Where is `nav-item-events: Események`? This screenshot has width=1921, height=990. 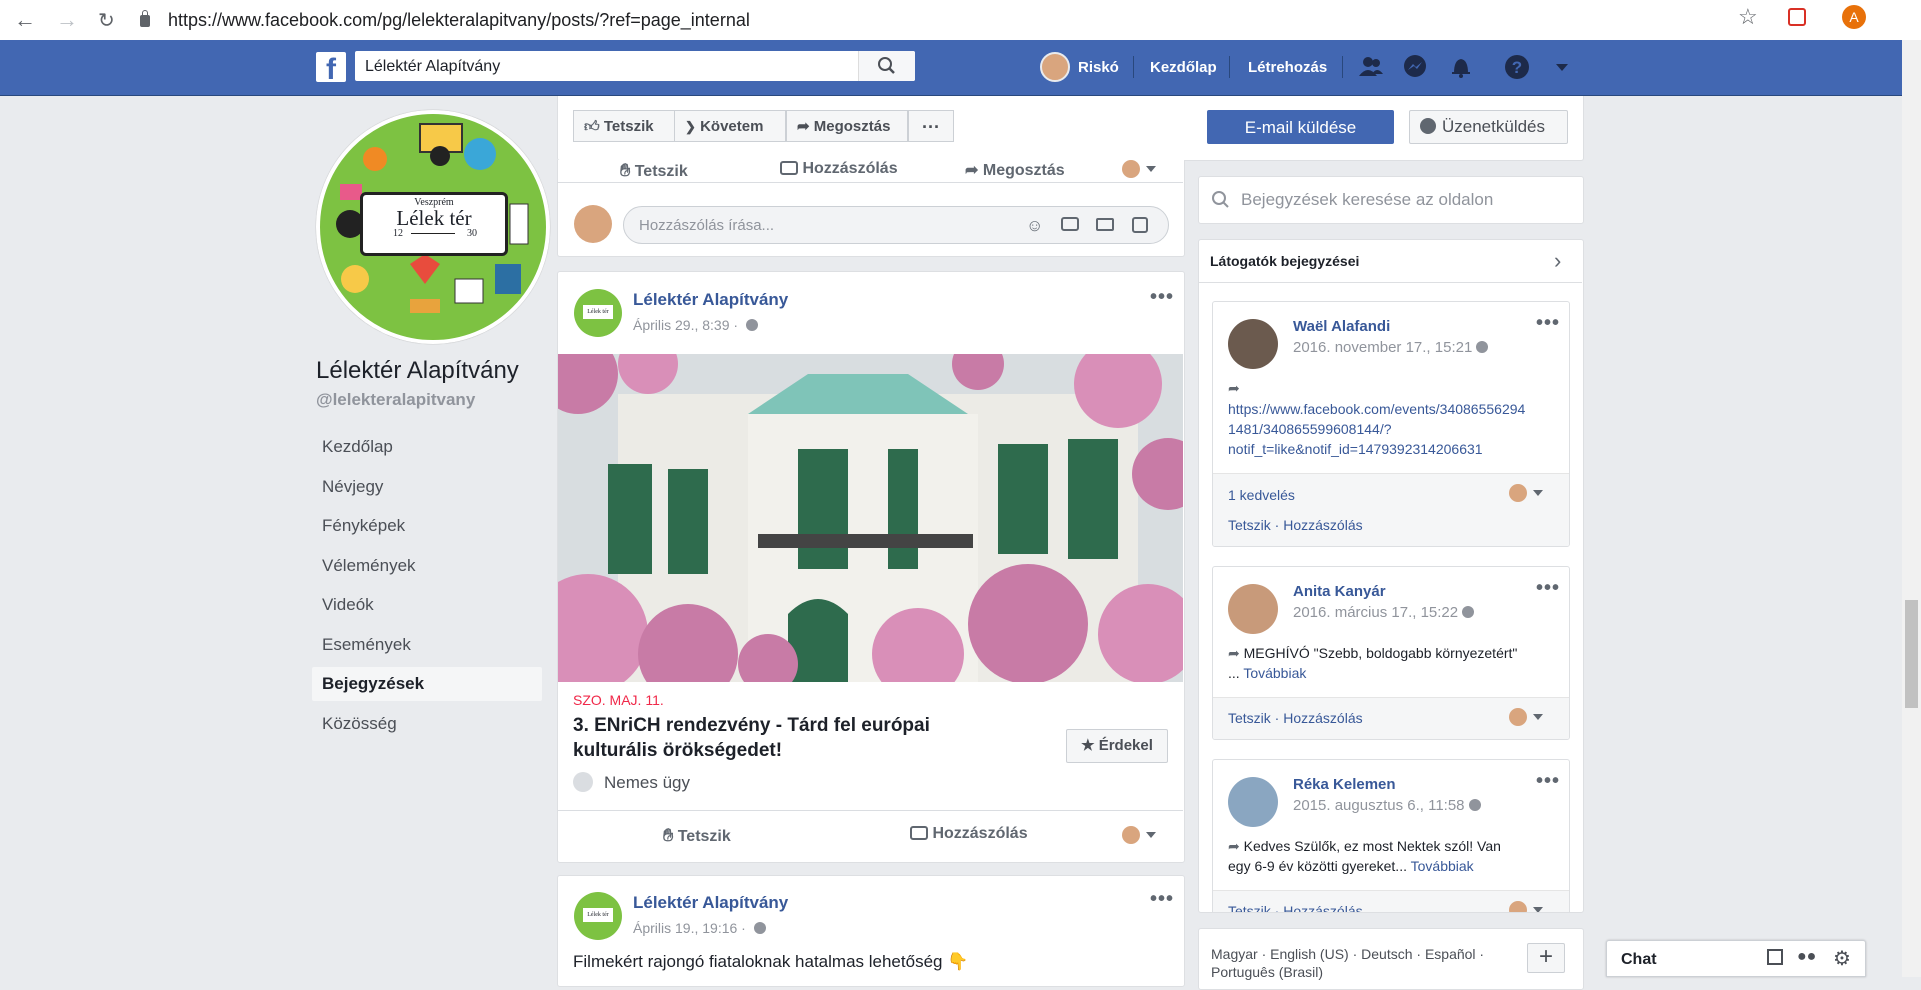 nav-item-events: Események is located at coordinates (427, 645).